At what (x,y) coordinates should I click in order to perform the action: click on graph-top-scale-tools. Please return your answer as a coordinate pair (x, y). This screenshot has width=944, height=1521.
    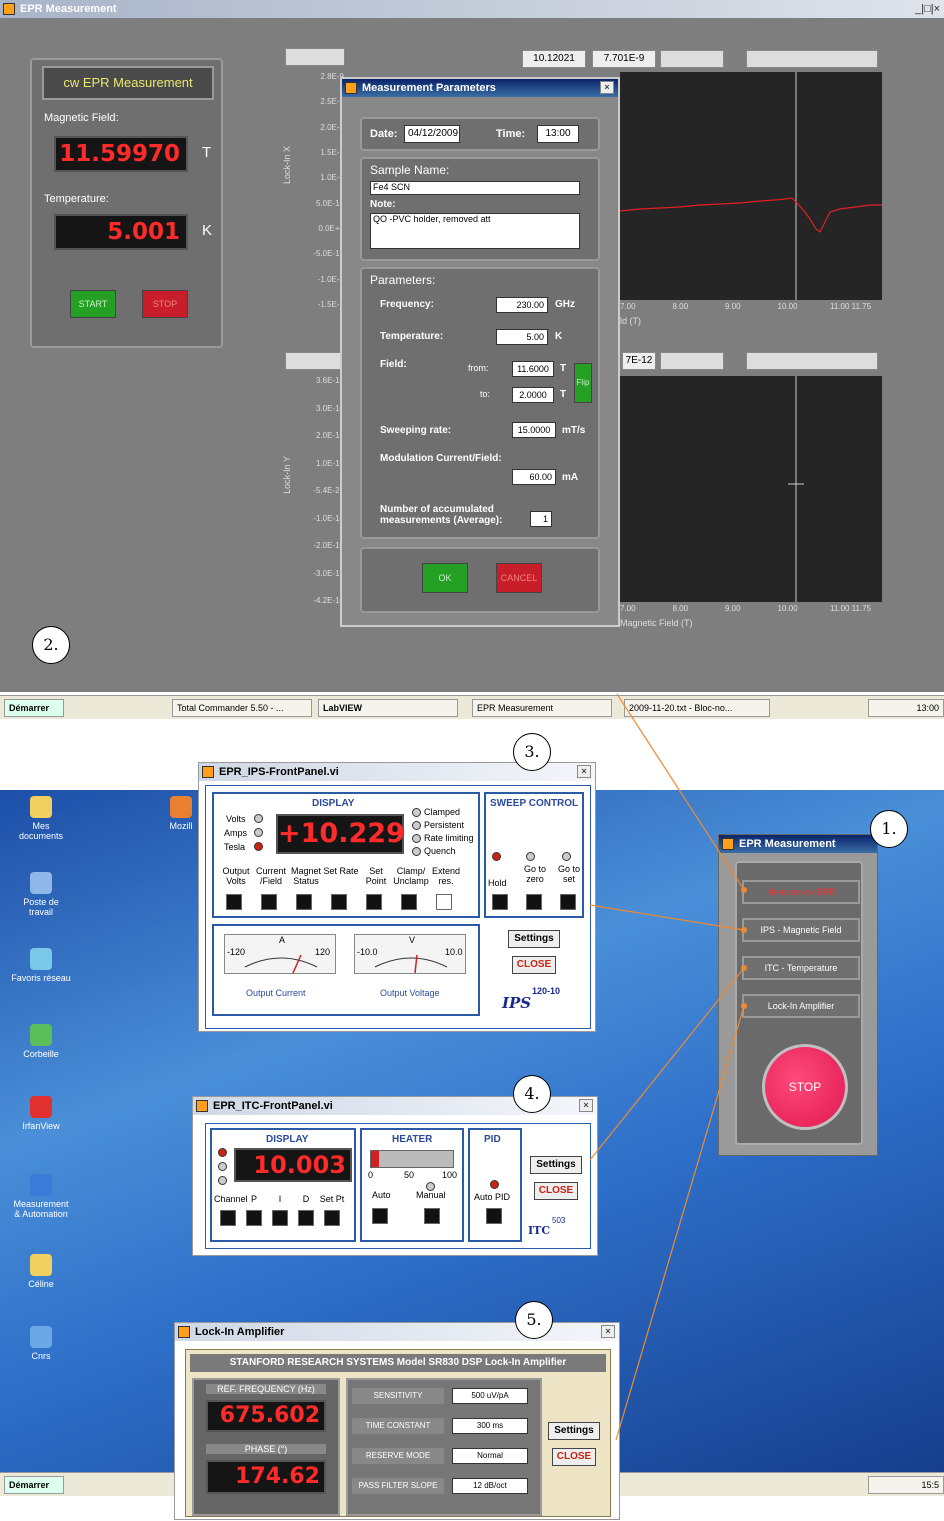
    Looking at the image, I should click on (812, 59).